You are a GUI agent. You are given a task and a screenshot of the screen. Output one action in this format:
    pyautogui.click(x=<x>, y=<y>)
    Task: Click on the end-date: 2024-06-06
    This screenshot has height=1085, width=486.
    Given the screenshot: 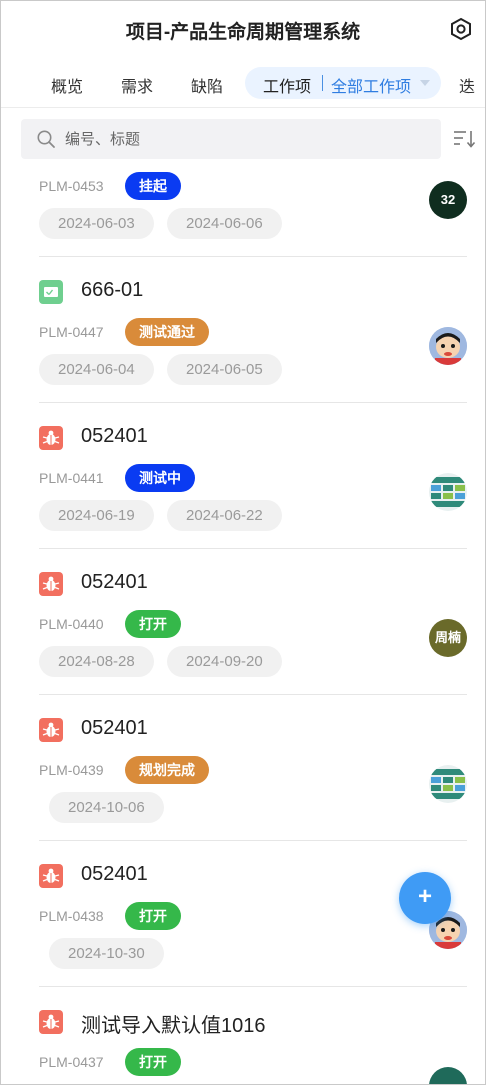 What is the action you would take?
    pyautogui.click(x=224, y=223)
    